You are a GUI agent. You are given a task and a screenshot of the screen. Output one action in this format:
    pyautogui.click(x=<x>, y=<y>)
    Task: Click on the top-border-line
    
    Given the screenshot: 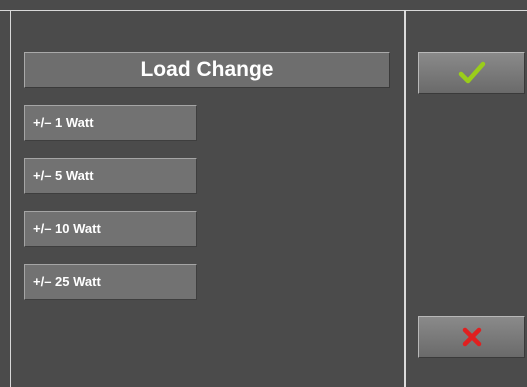 What is the action you would take?
    pyautogui.click(x=263, y=10)
    